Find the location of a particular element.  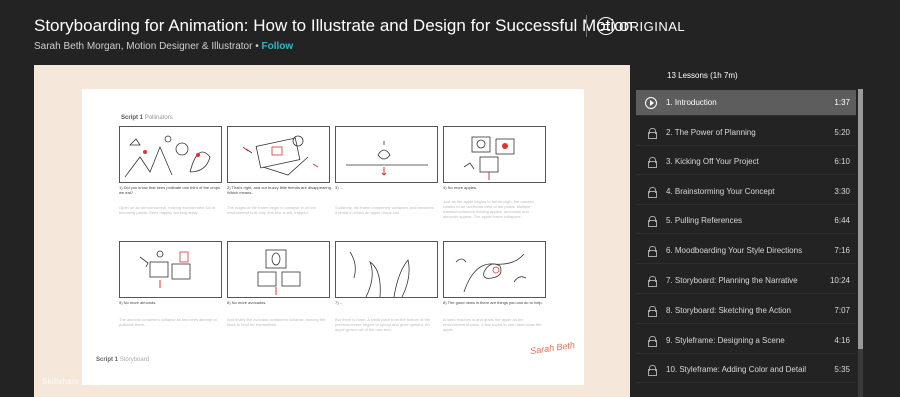

lesson-duration: 3:30 is located at coordinates (842, 191).